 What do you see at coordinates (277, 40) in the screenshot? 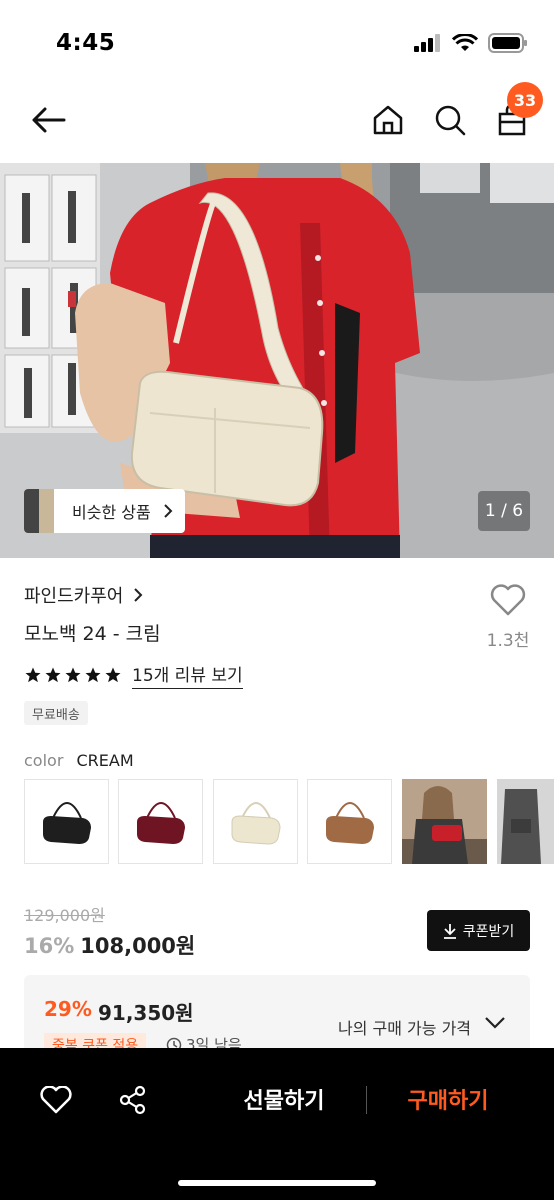
I see `status-bar: 4:45` at bounding box center [277, 40].